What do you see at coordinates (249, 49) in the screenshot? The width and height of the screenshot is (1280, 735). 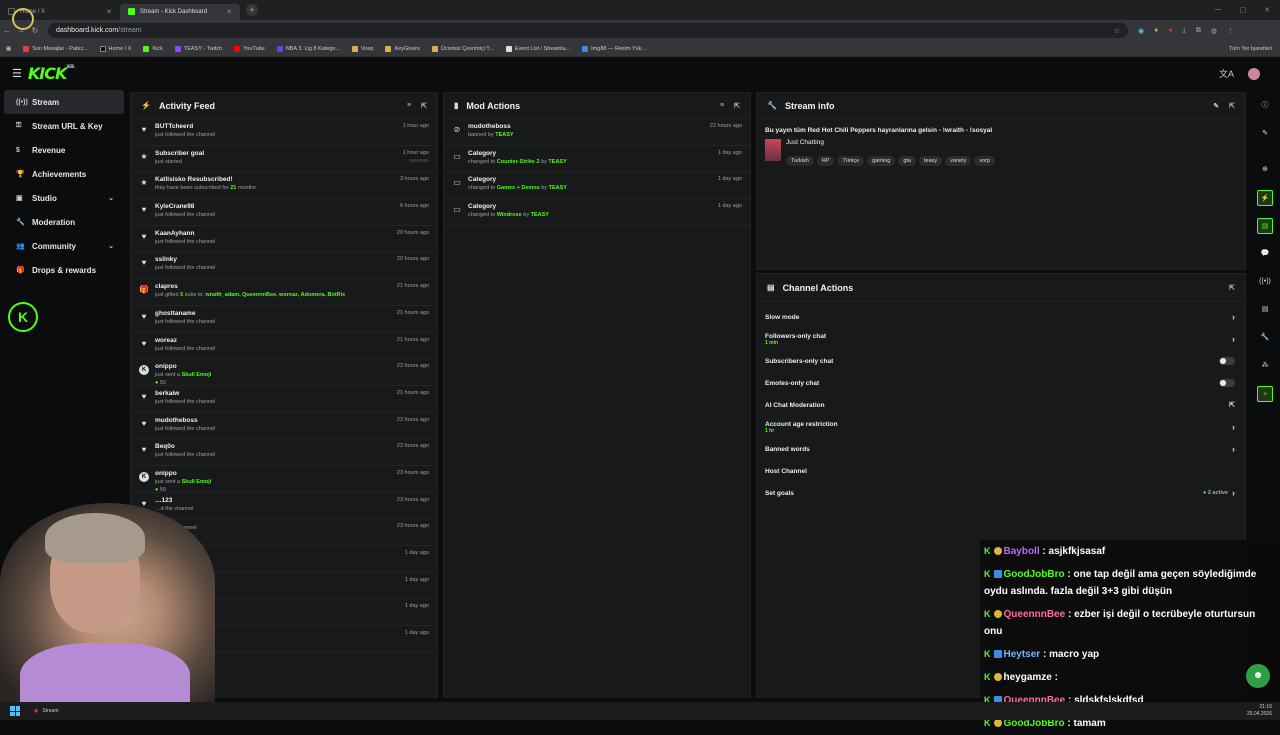 I see `bookmark: YouTube` at bounding box center [249, 49].